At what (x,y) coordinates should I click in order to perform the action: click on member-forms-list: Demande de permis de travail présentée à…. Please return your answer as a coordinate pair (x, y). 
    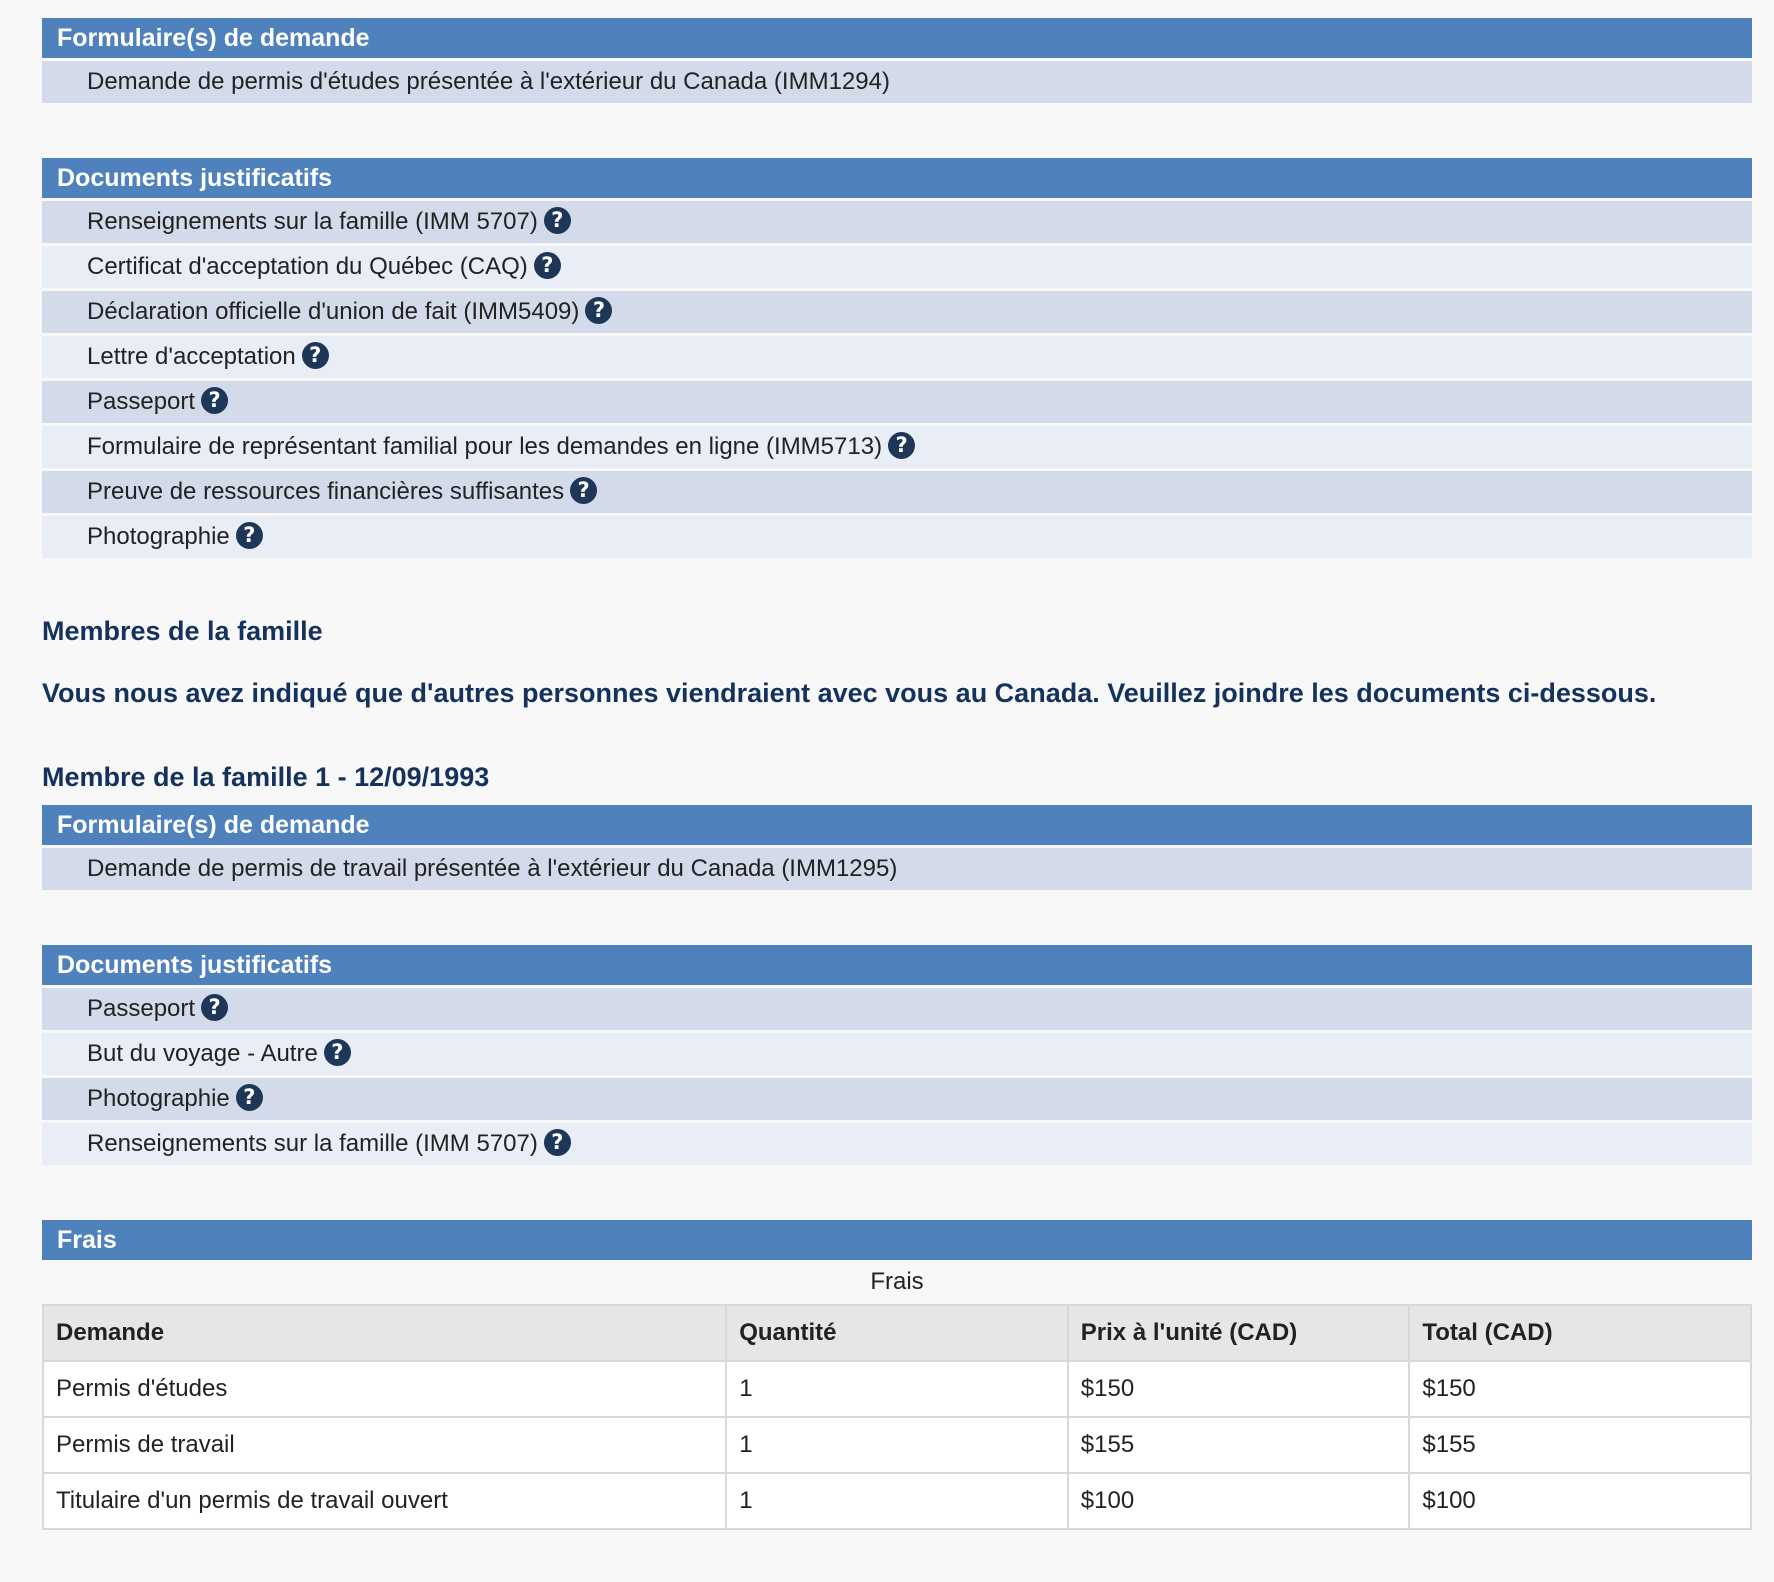
    Looking at the image, I should click on (897, 870).